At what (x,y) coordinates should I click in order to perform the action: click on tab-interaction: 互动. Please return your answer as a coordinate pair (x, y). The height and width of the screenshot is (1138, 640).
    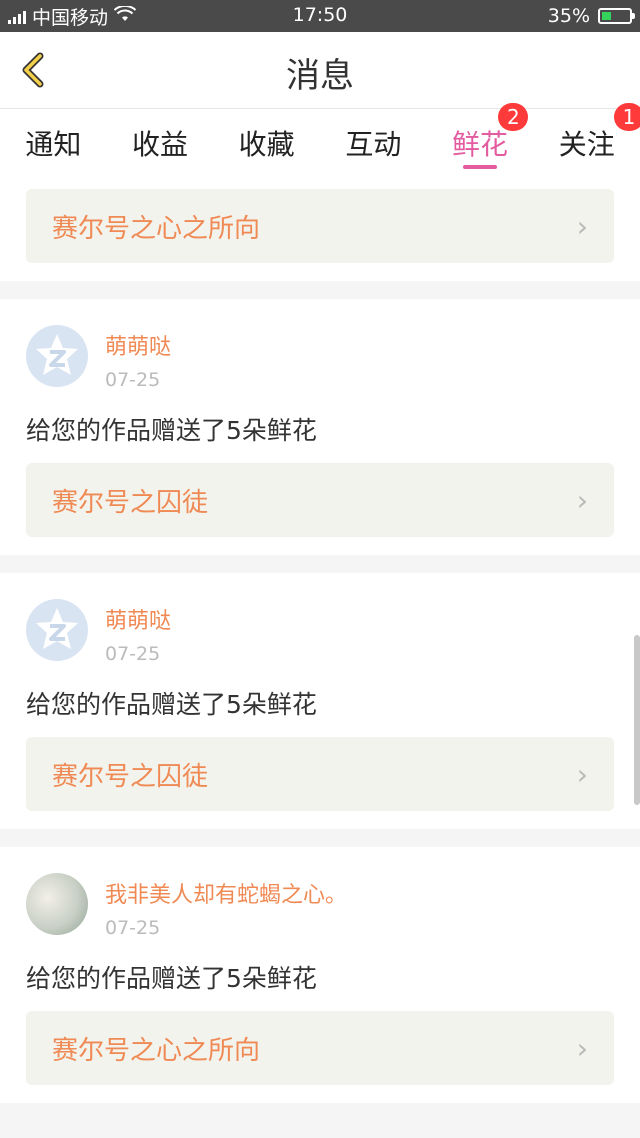
    Looking at the image, I should click on (373, 144).